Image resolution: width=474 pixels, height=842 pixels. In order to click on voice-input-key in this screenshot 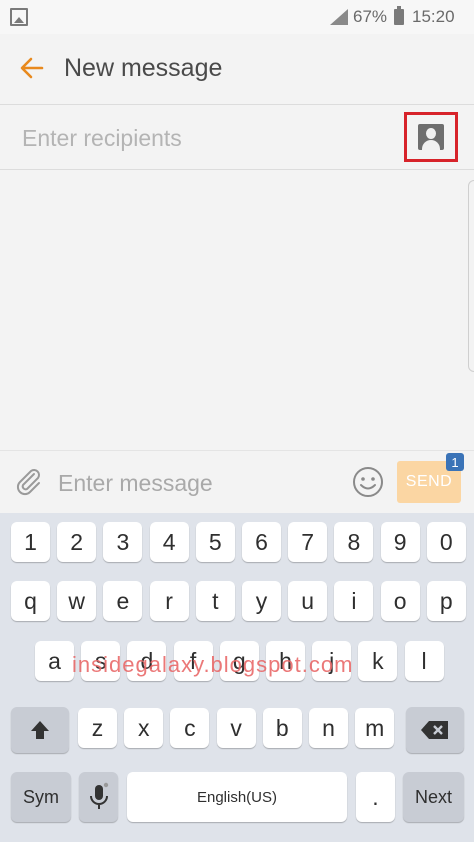, I will do `click(98, 797)`.